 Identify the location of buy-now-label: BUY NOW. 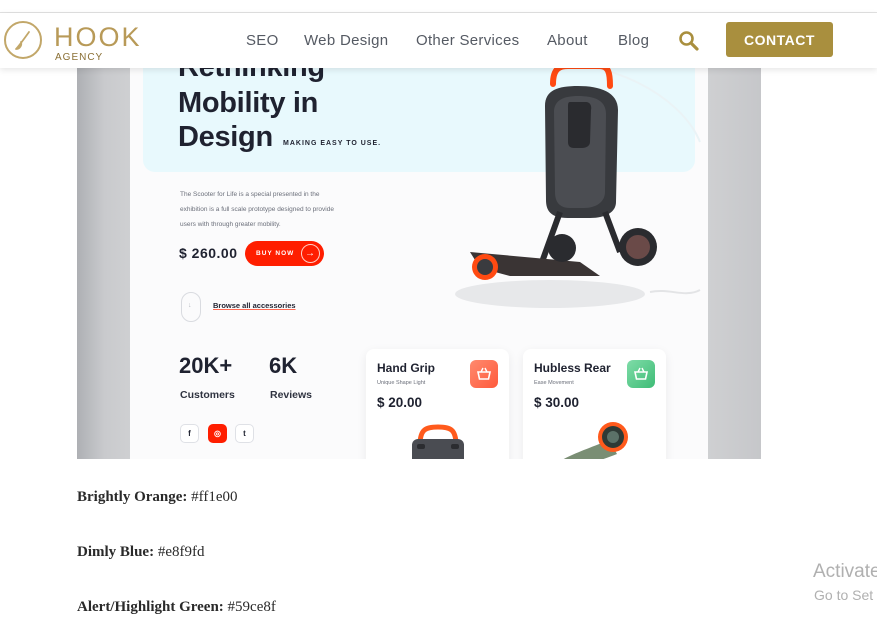
(275, 253).